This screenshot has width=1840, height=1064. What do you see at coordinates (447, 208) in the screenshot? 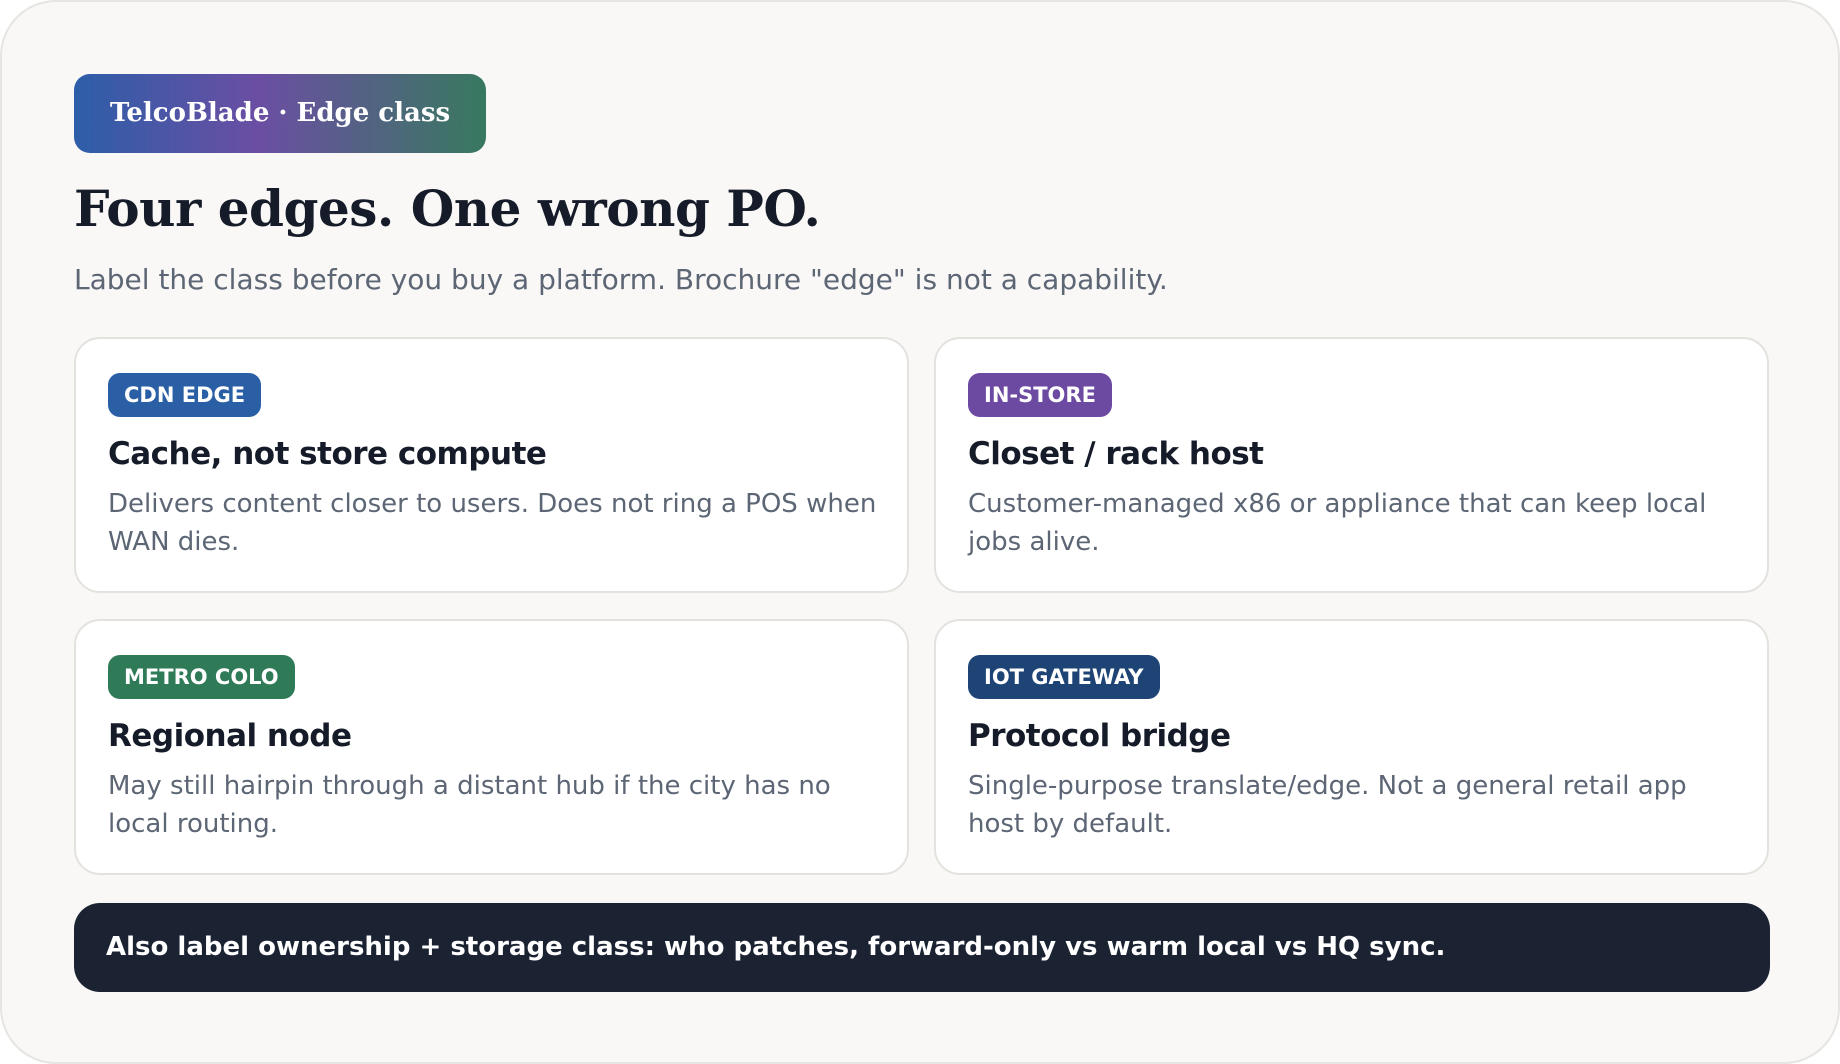
I see `page-title: Four edges. One wrong PO.` at bounding box center [447, 208].